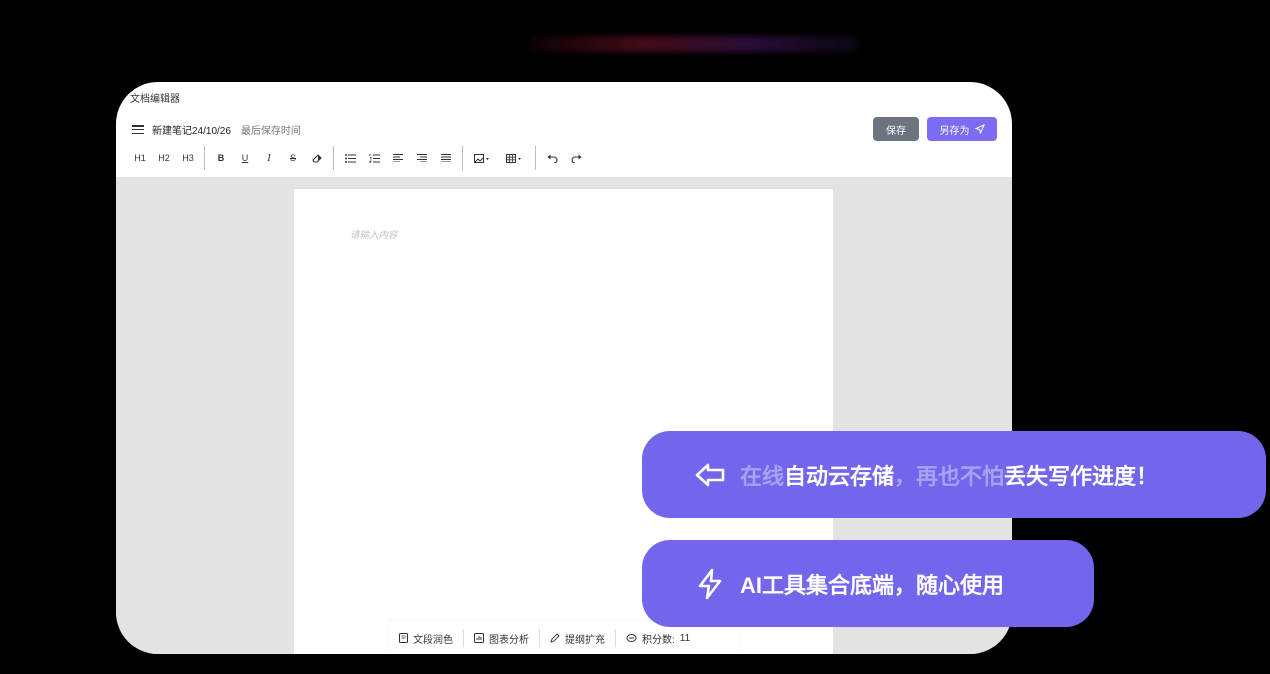 Image resolution: width=1270 pixels, height=674 pixels. What do you see at coordinates (403, 638) in the screenshot?
I see `document-icon` at bounding box center [403, 638].